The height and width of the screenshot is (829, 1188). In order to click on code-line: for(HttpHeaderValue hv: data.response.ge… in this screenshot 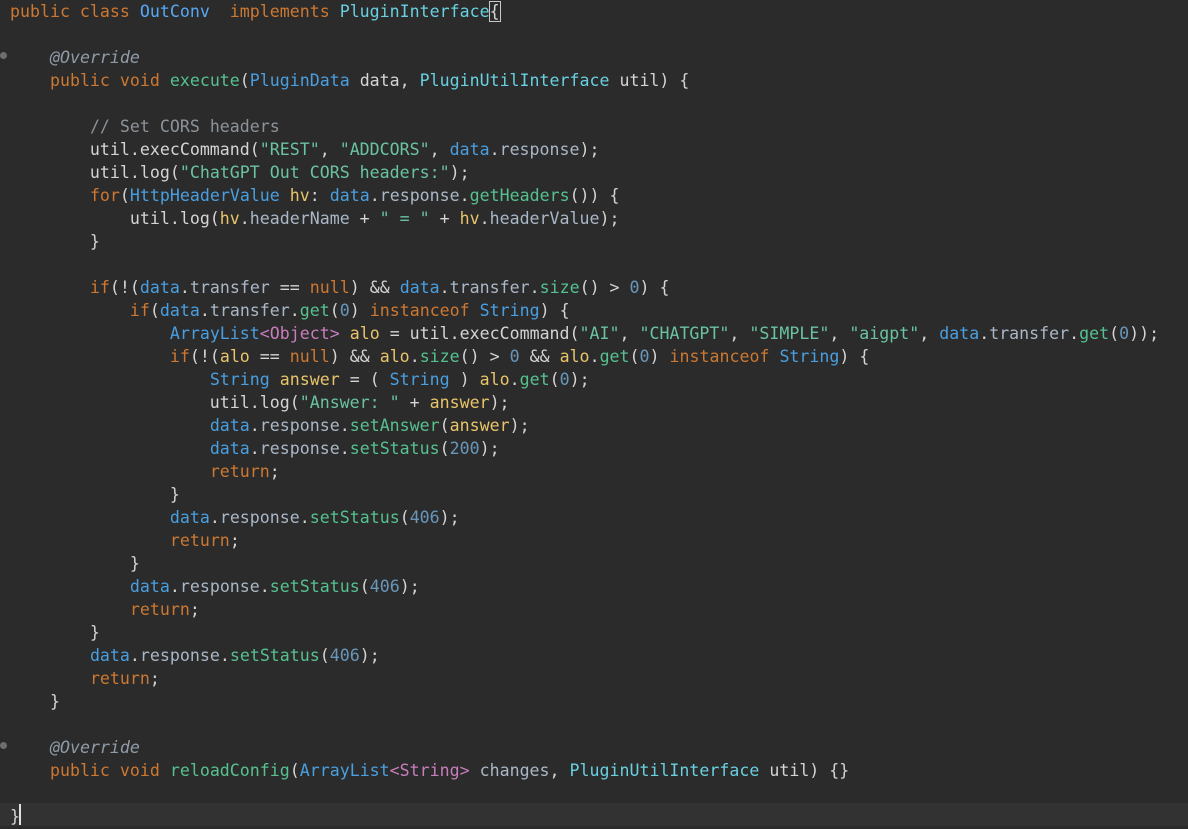, I will do `click(315, 195)`.